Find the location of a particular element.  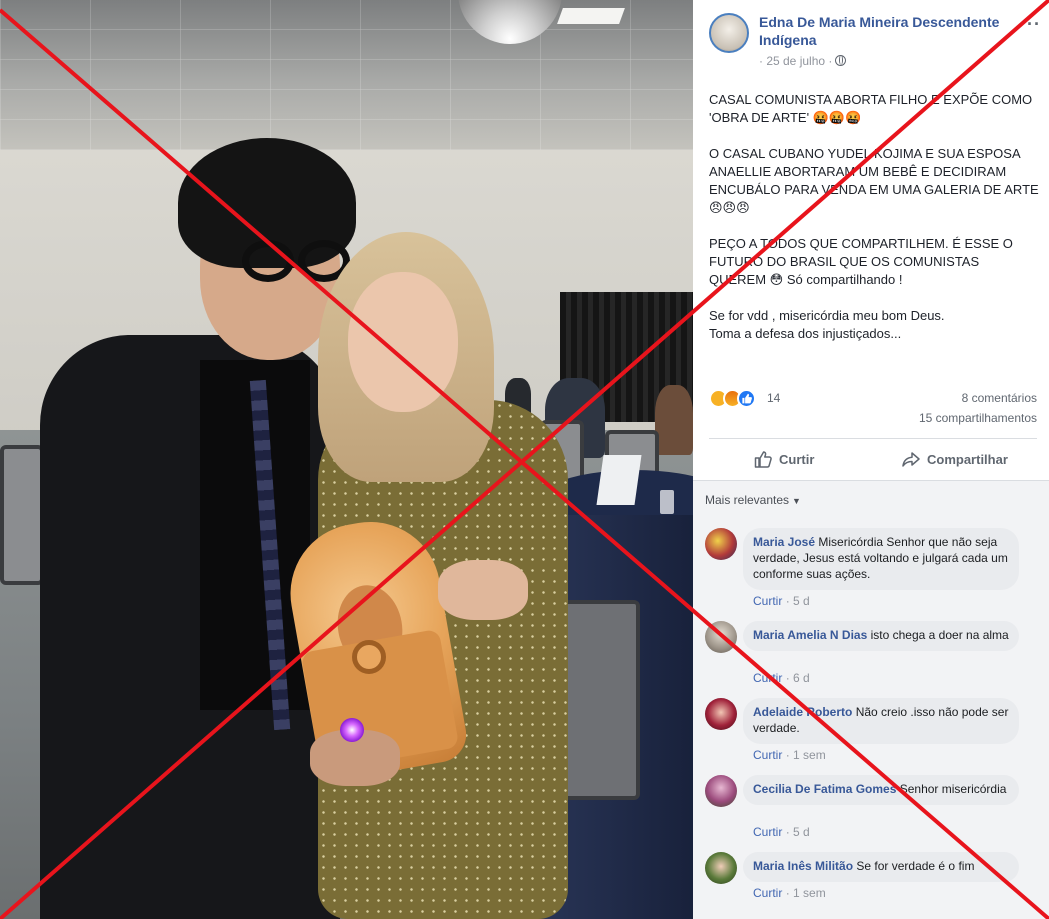

comment-text: Se for verdade é o fim is located at coordinates (915, 866).